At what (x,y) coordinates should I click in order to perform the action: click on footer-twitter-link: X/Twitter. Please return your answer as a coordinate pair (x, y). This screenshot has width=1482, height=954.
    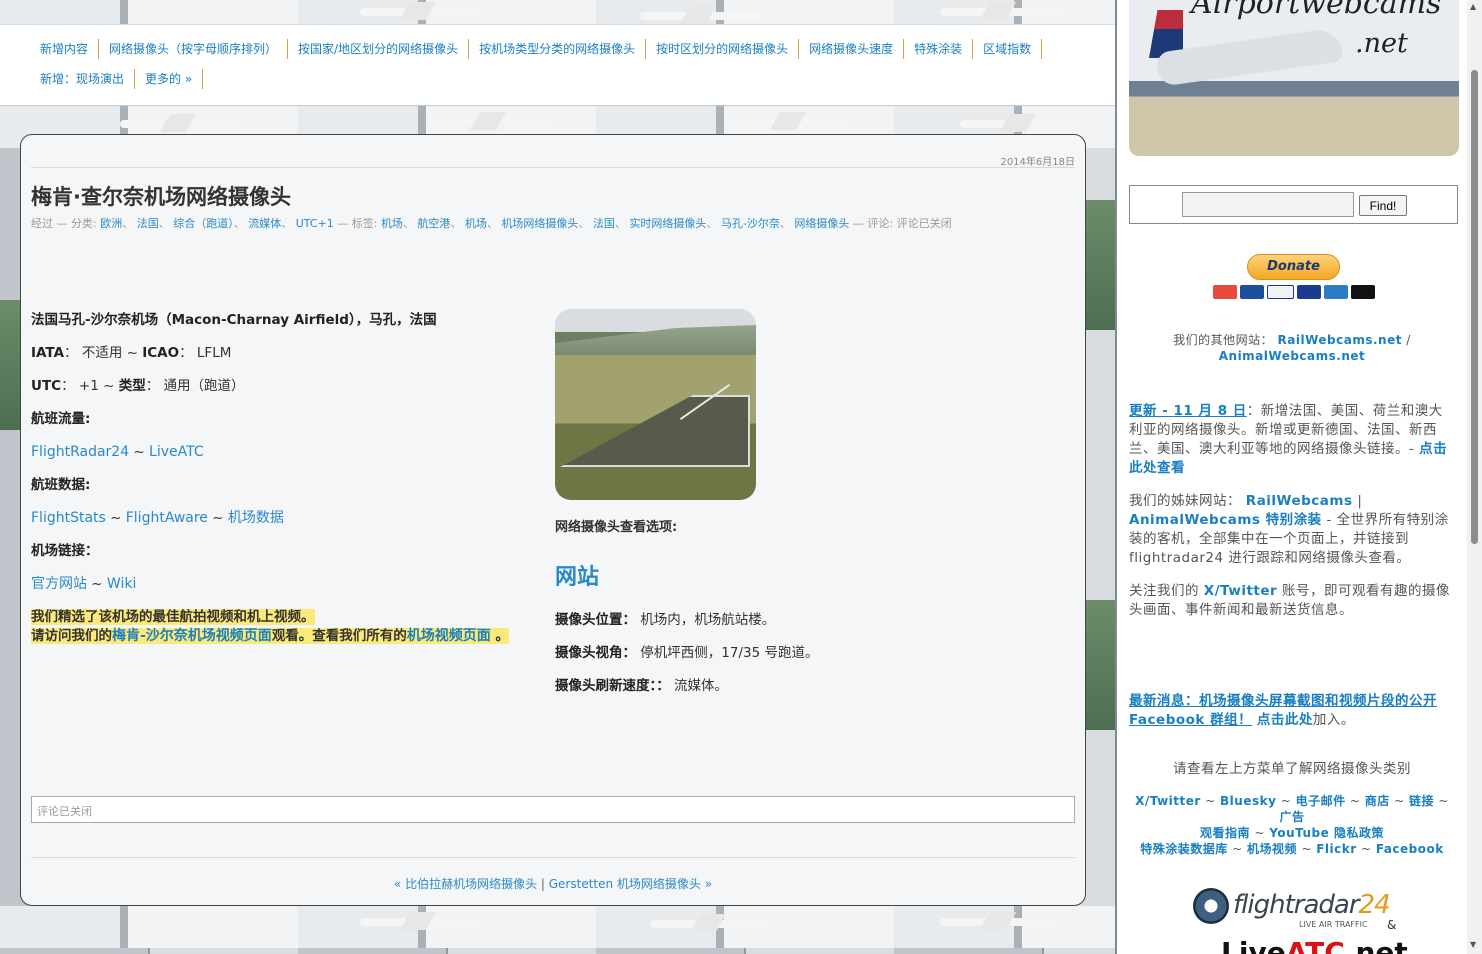
    Looking at the image, I should click on (1168, 801).